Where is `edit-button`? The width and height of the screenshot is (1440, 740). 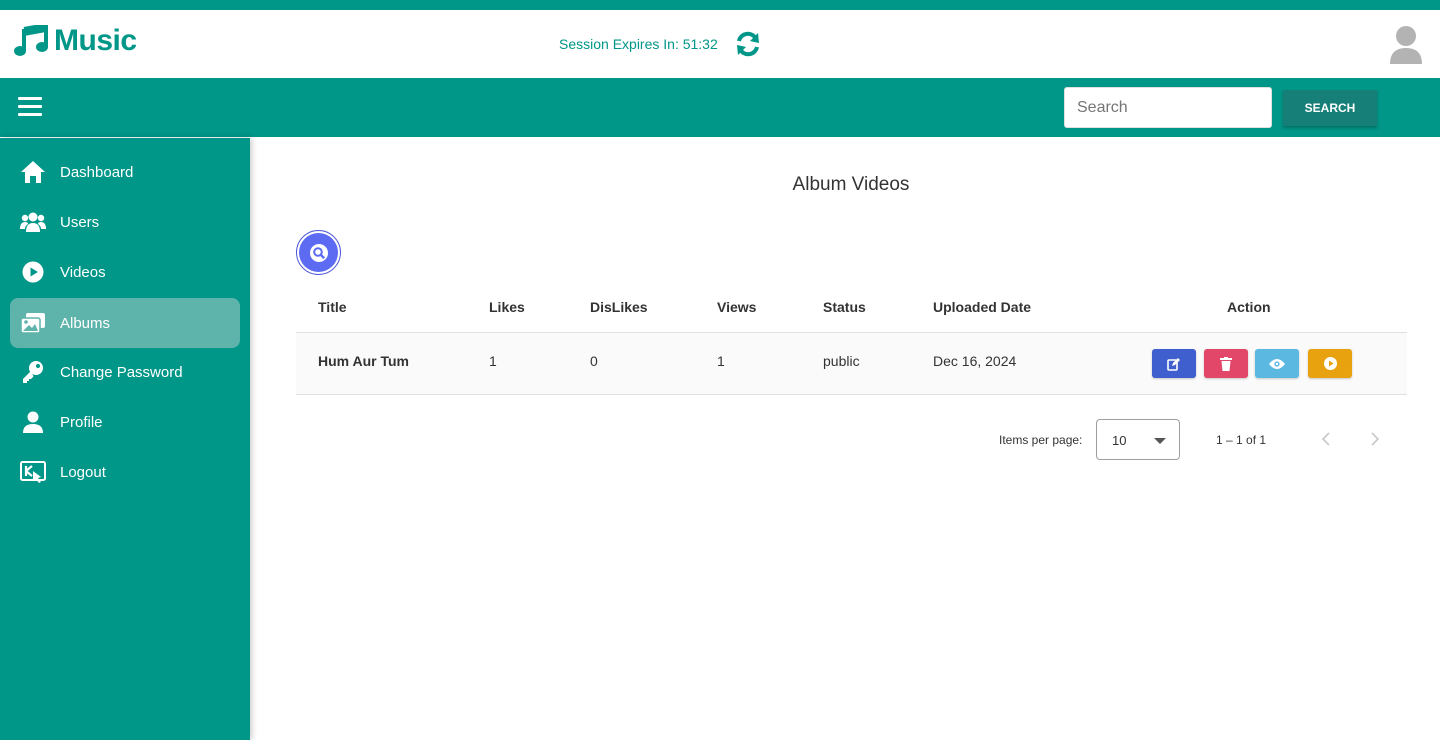
edit-button is located at coordinates (1174, 363).